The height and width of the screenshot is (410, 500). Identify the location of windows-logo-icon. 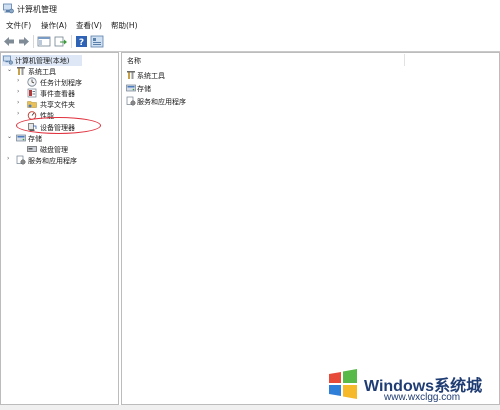
(343, 384).